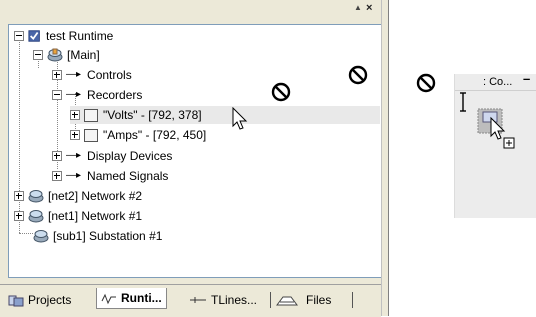 The width and height of the screenshot is (536, 317). I want to click on close-icon: ×, so click(369, 8).